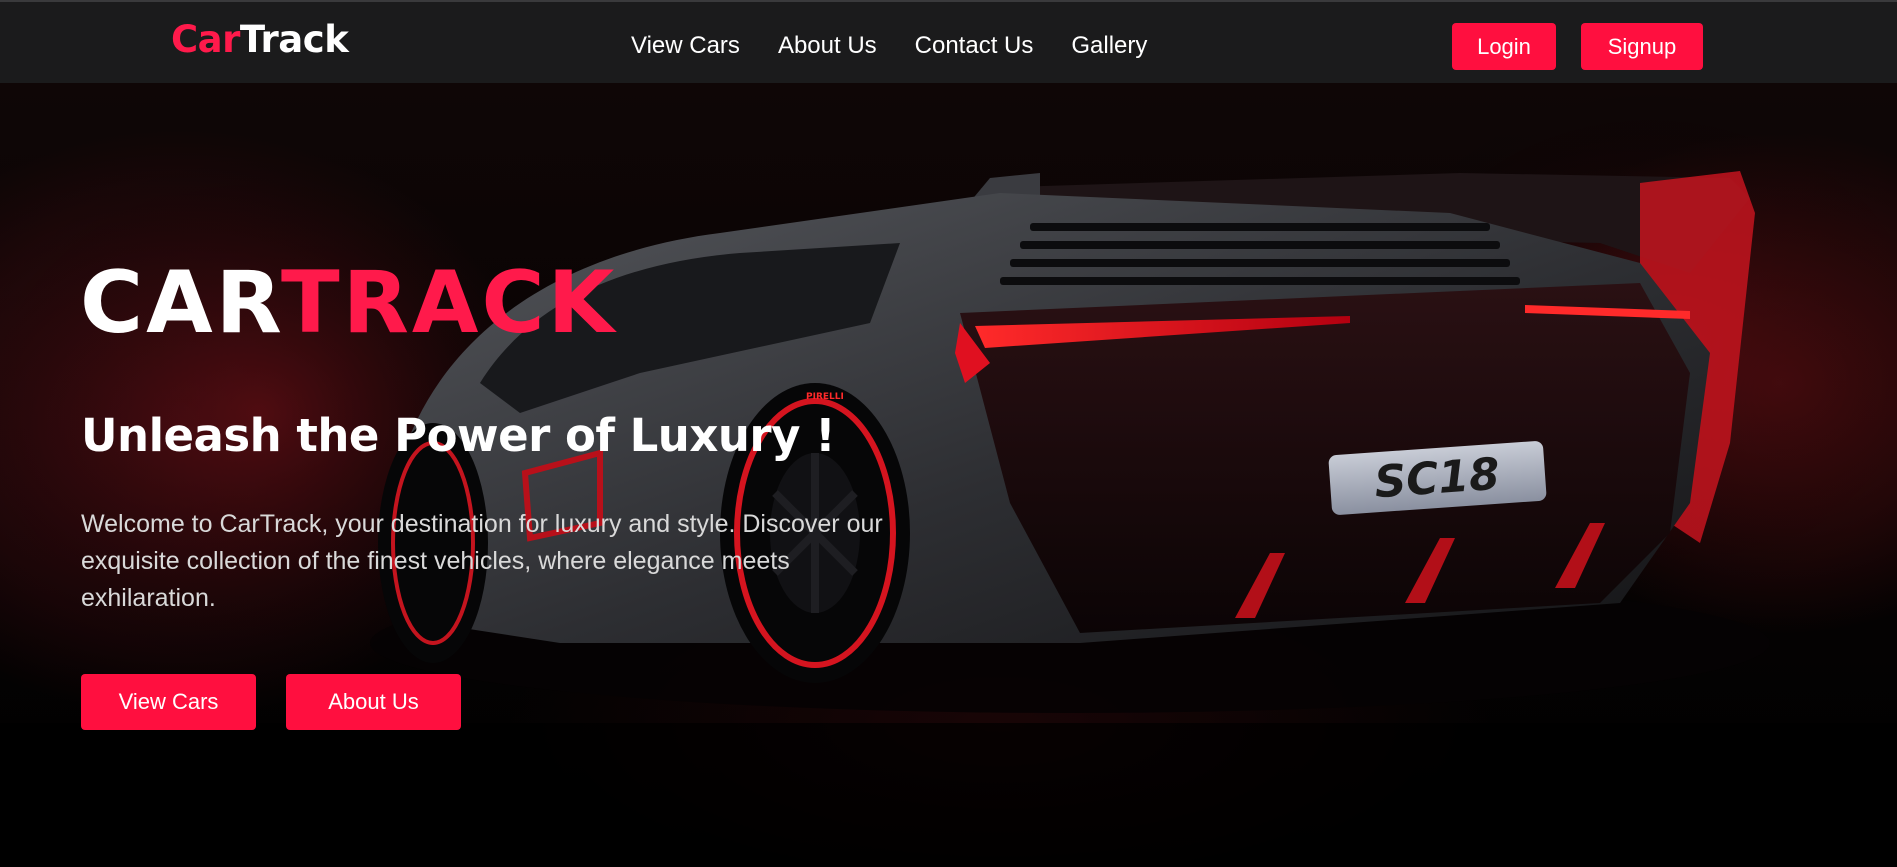 Image resolution: width=1897 pixels, height=867 pixels. Describe the element at coordinates (458, 435) in the screenshot. I see `hero-tagline: Unleash the Power of Luxury !` at that location.